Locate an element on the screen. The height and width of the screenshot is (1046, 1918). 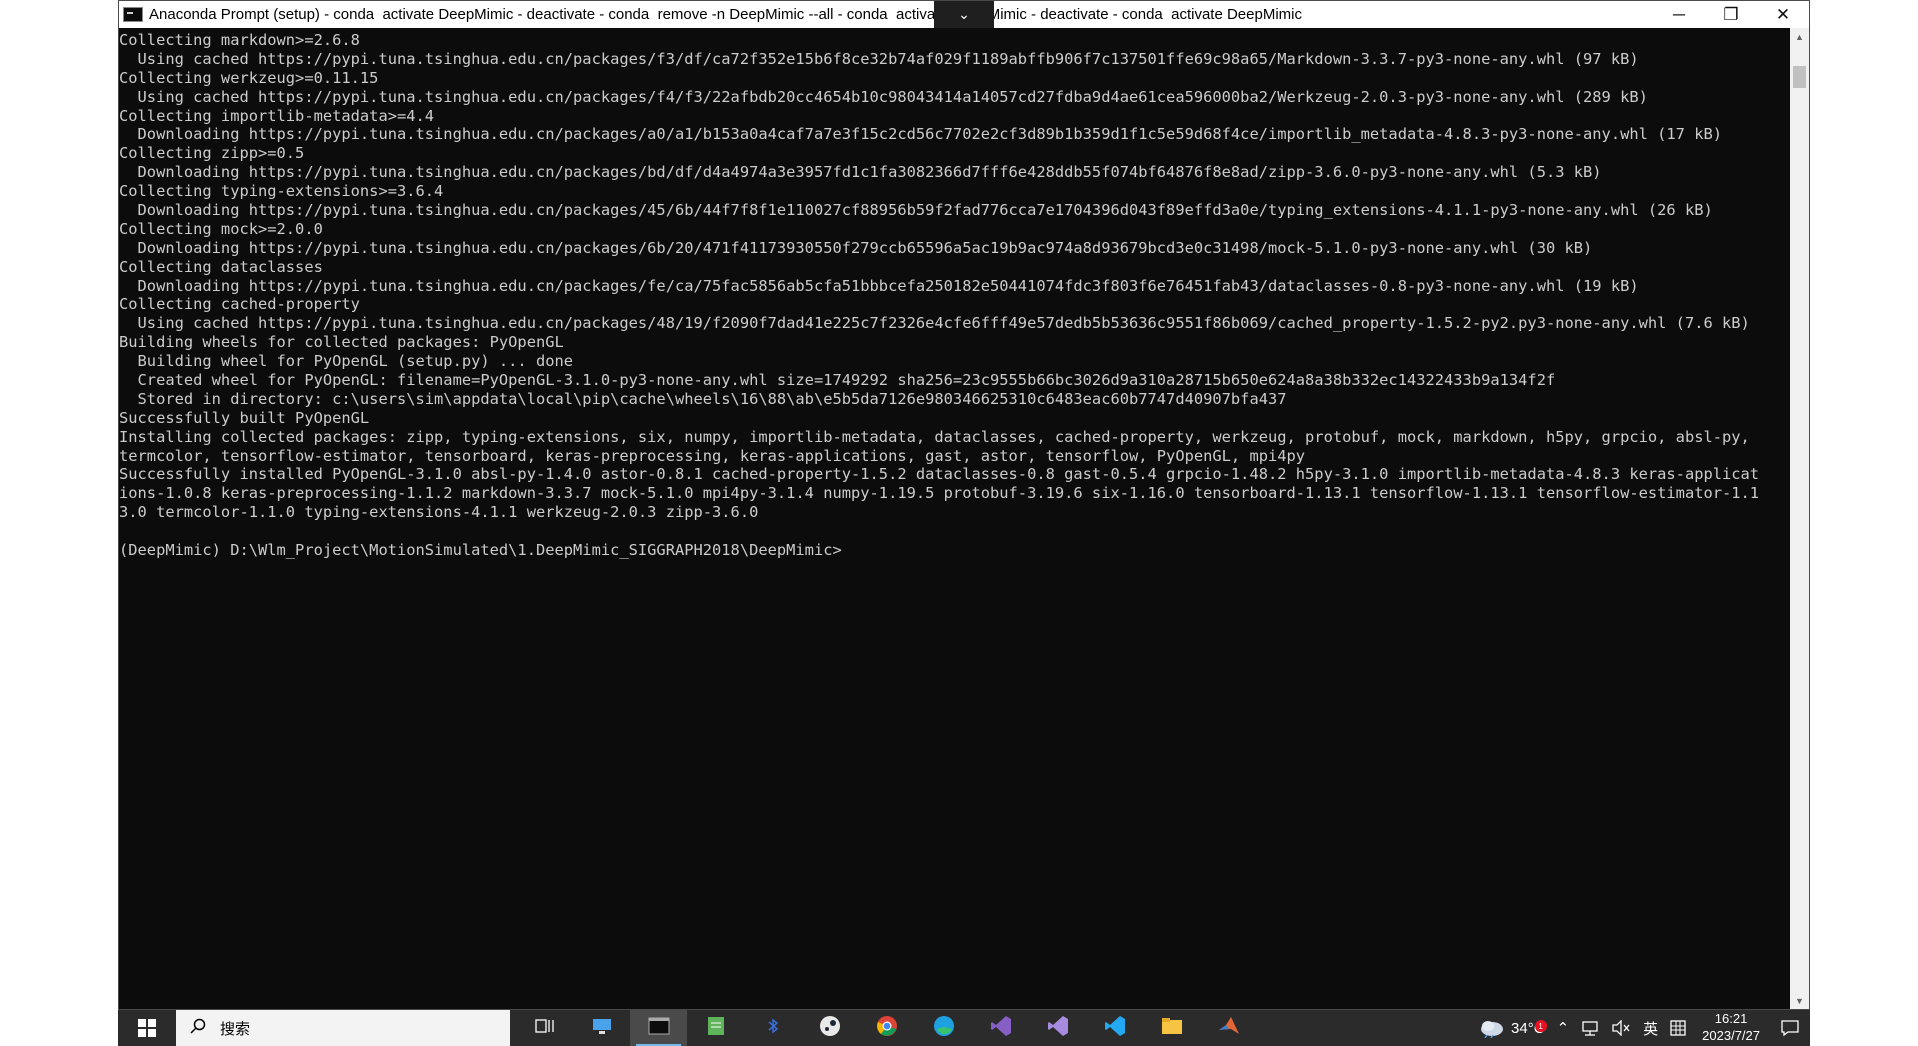
console-line: Collecting mock>=2.0.0 is located at coordinates (221, 228).